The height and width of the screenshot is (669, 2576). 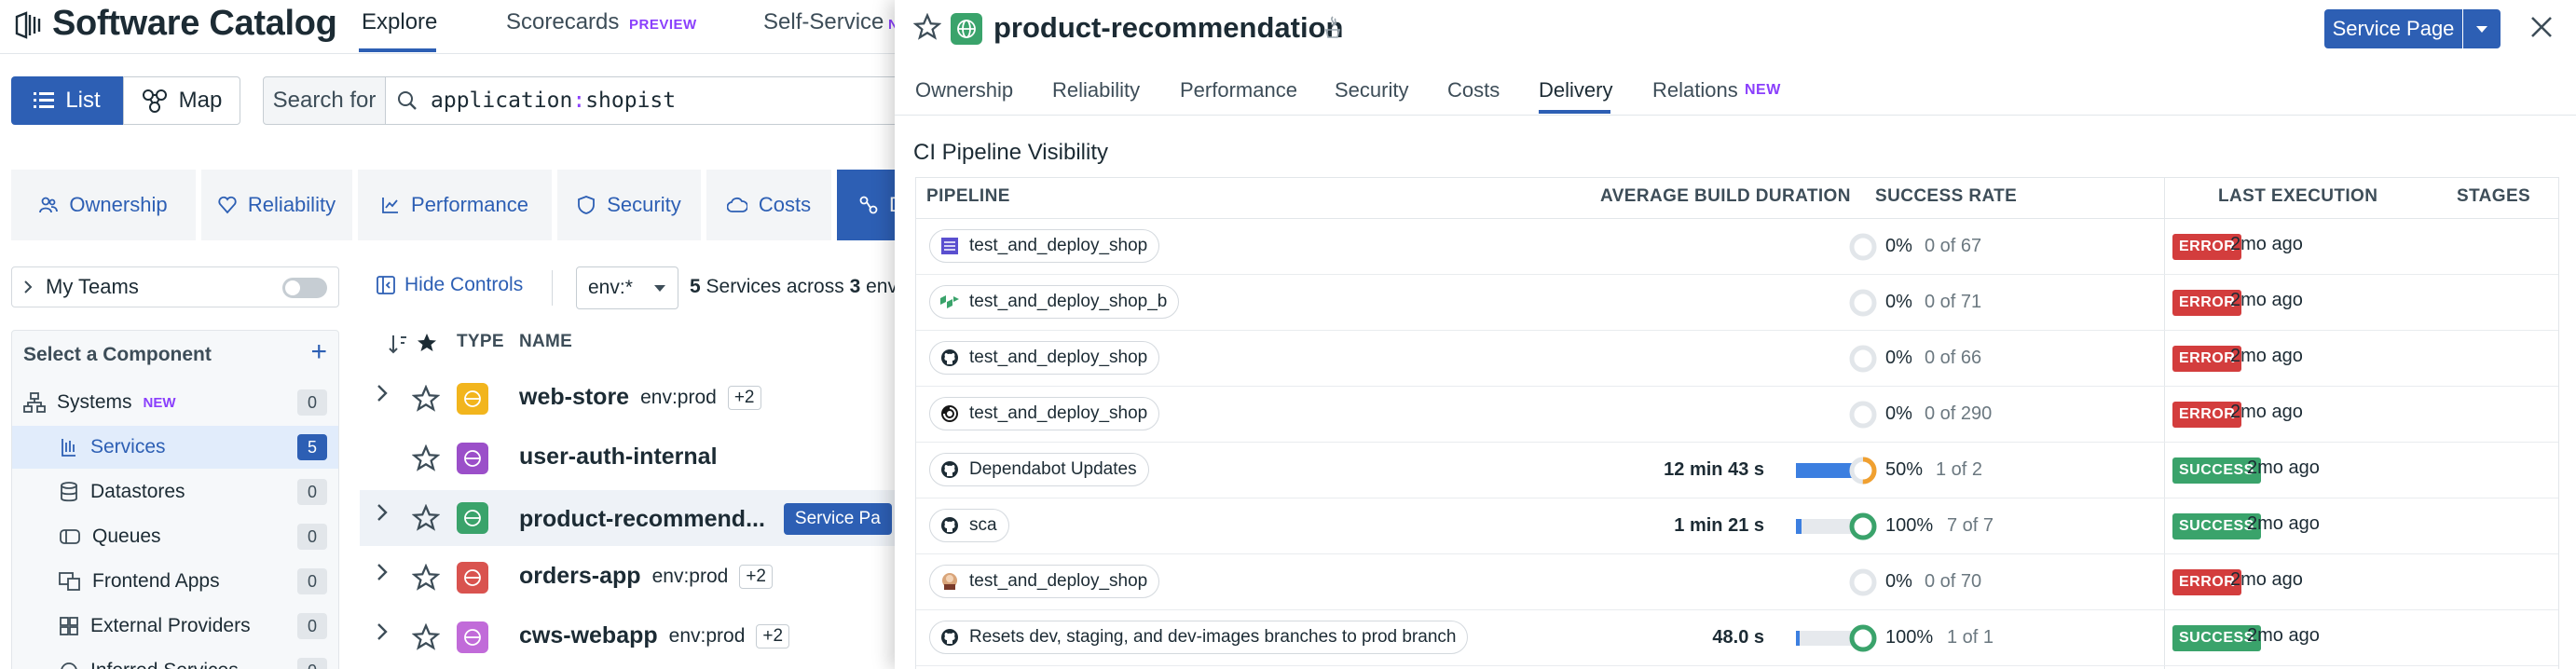 What do you see at coordinates (586, 205) in the screenshot?
I see `shield-icon` at bounding box center [586, 205].